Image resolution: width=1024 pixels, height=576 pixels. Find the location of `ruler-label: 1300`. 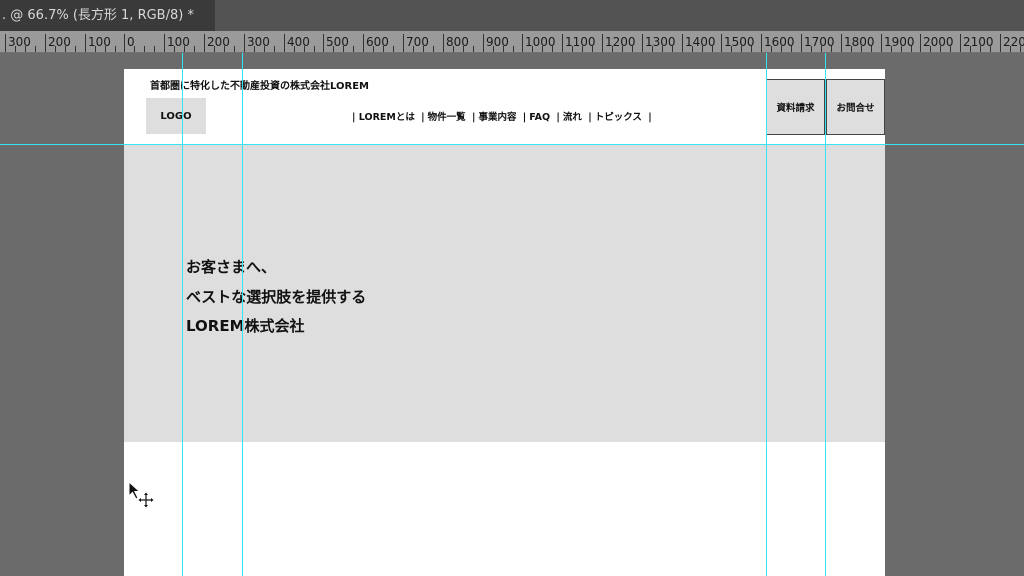

ruler-label: 1300 is located at coordinates (660, 42).